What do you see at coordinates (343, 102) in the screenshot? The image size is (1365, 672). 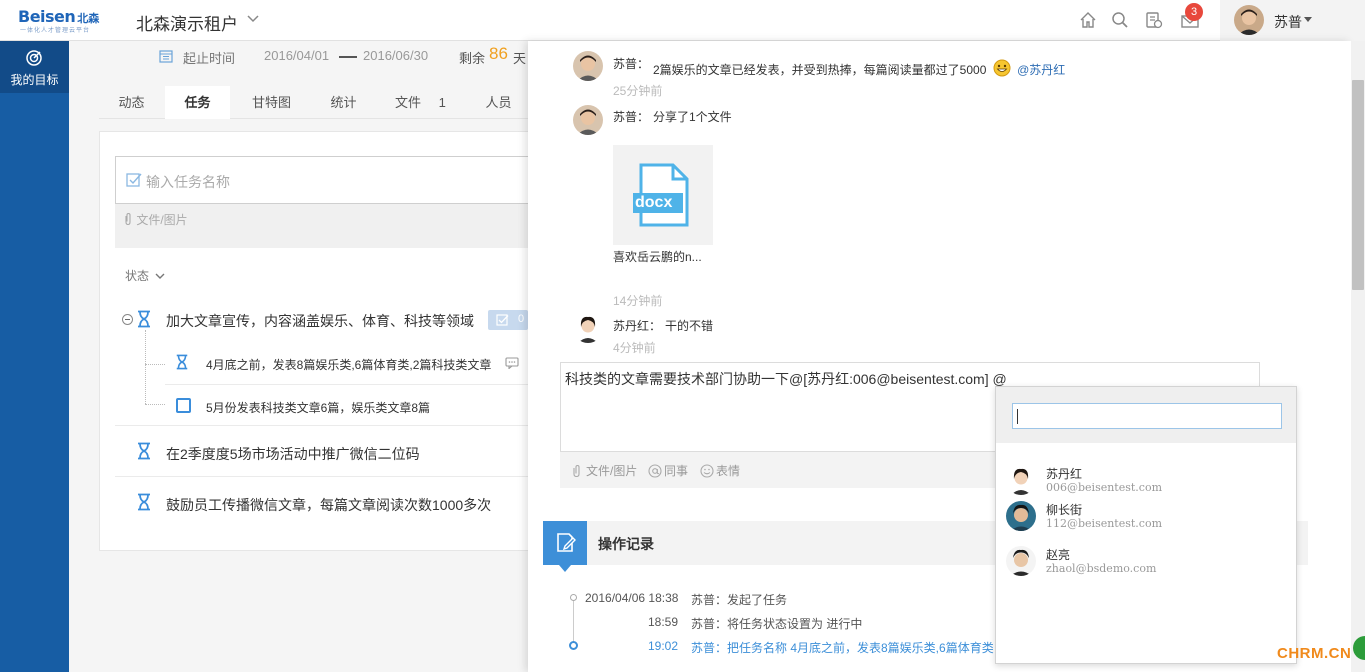 I see `tab-stats: 统计` at bounding box center [343, 102].